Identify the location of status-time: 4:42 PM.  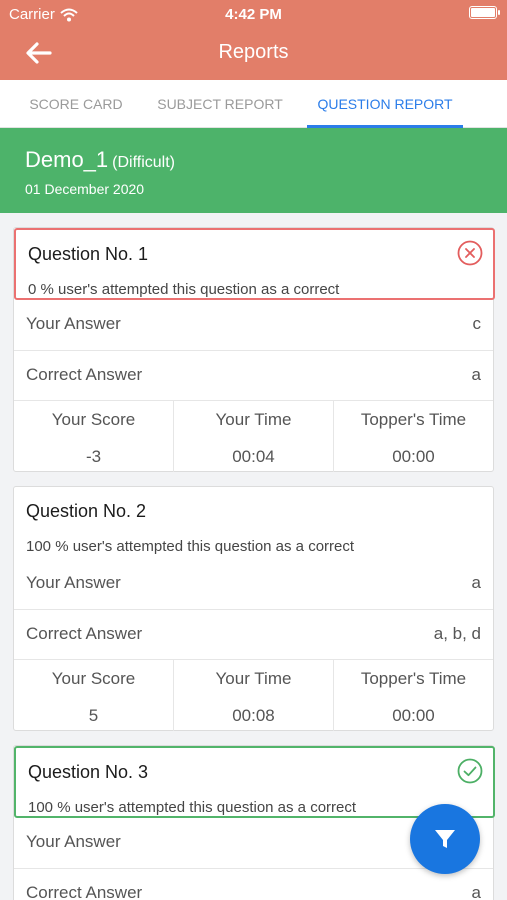
(253, 14).